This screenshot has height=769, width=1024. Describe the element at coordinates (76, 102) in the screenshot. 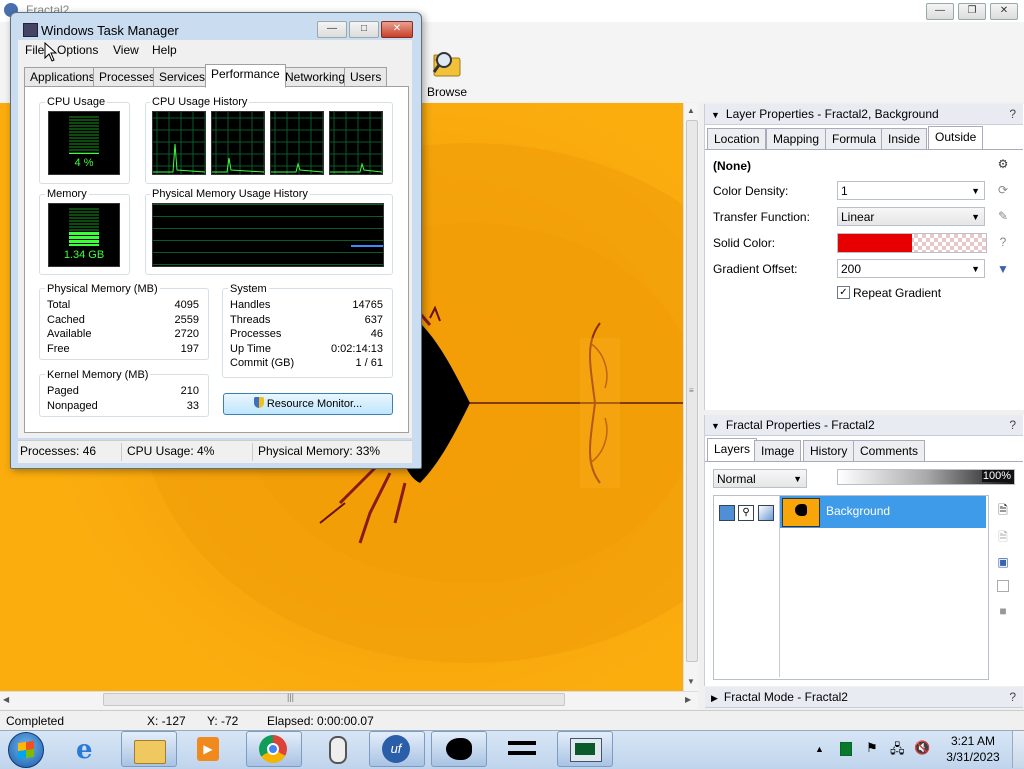

I see `cpu-usage-label: CPU Usage` at that location.